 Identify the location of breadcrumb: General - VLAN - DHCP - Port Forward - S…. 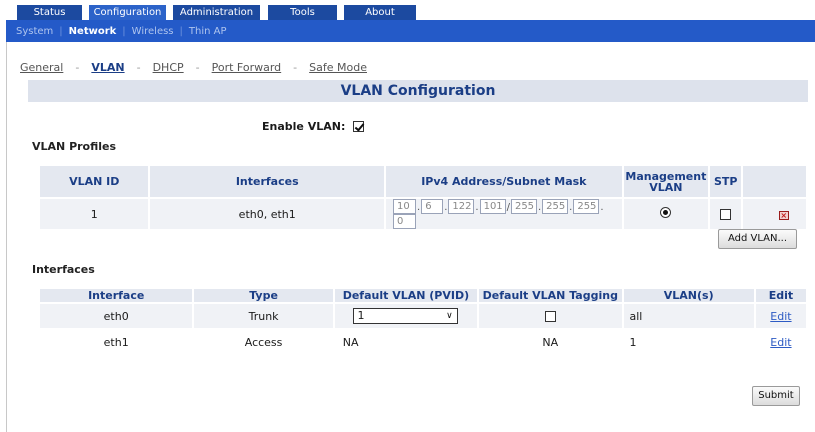
(193, 67).